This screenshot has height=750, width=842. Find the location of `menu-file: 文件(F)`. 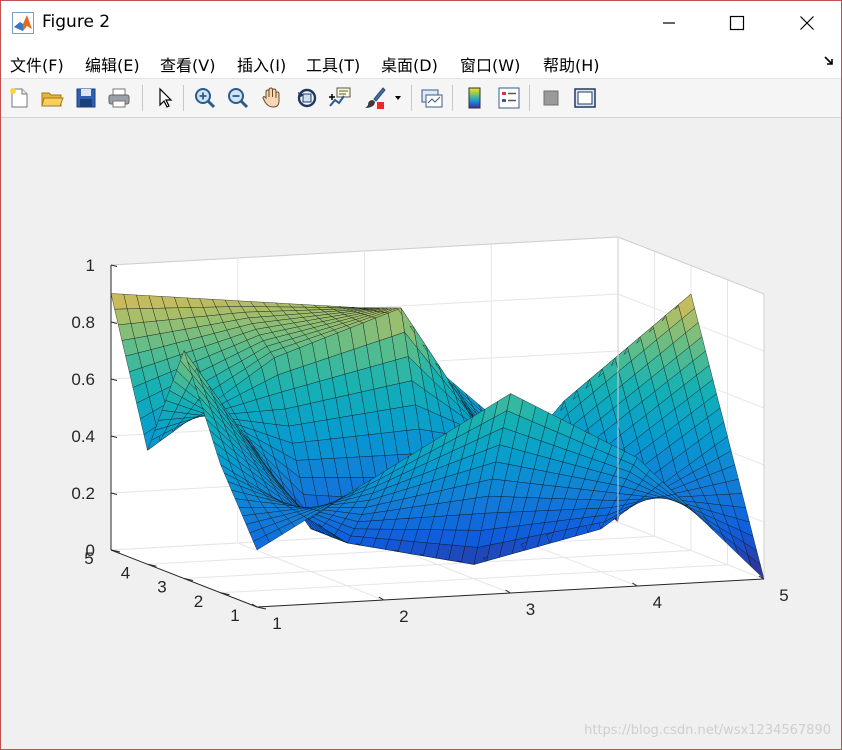

menu-file: 文件(F) is located at coordinates (37, 64).